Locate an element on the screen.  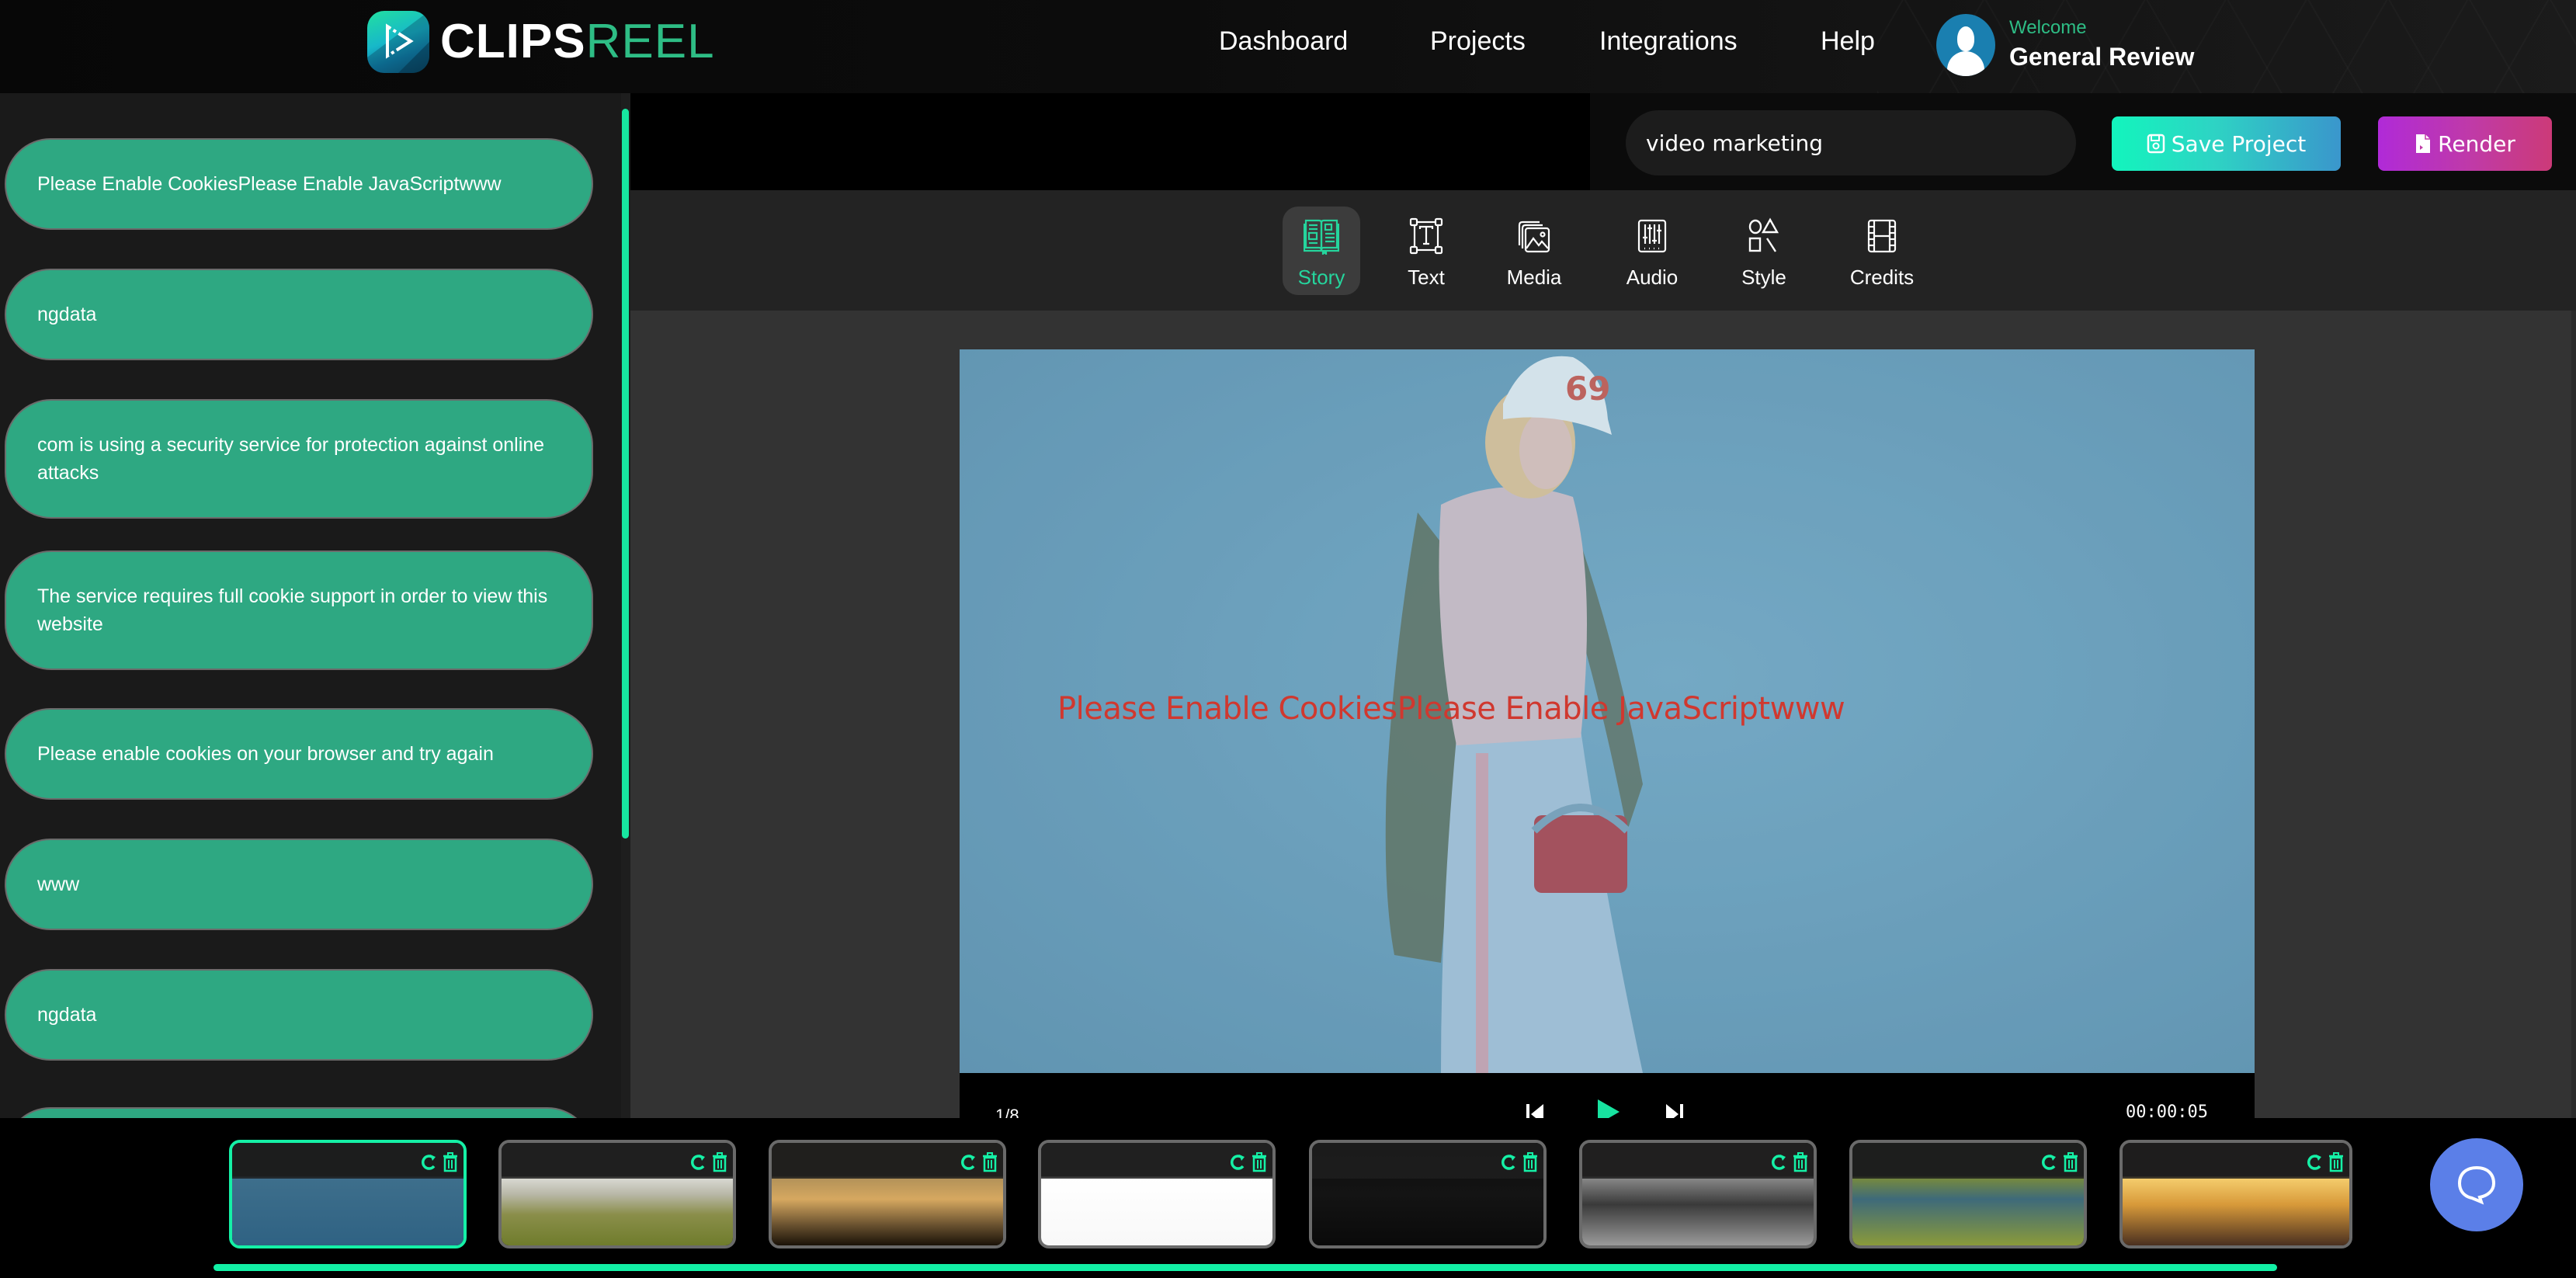
render-button: Render is located at coordinates (2465, 143).